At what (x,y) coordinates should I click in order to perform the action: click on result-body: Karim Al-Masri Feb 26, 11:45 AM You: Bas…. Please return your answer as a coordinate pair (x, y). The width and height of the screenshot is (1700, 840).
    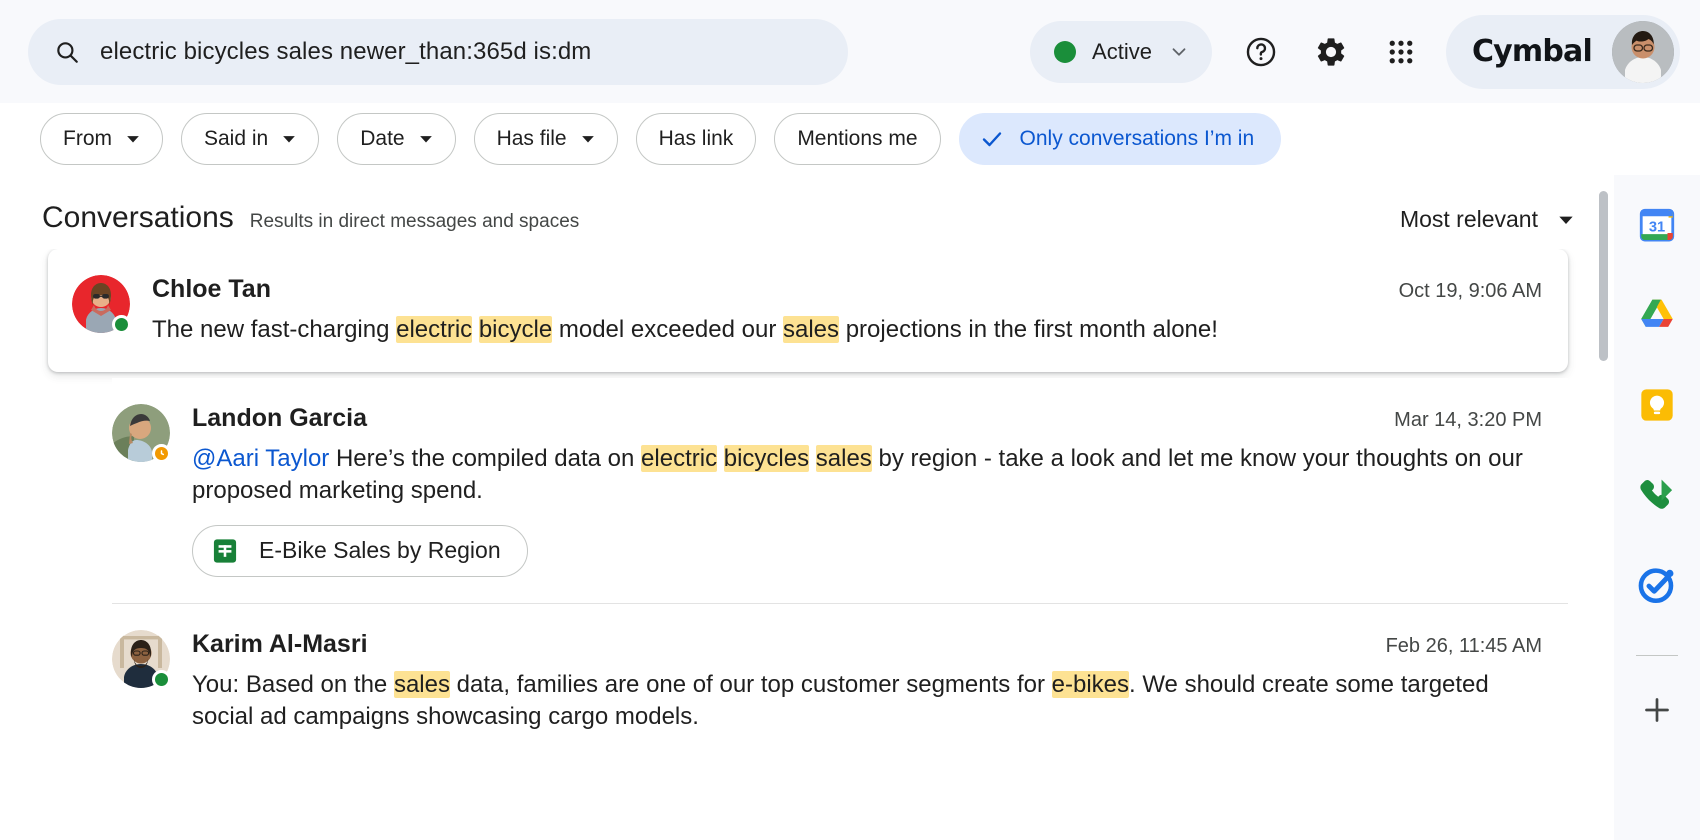
    Looking at the image, I should click on (867, 681).